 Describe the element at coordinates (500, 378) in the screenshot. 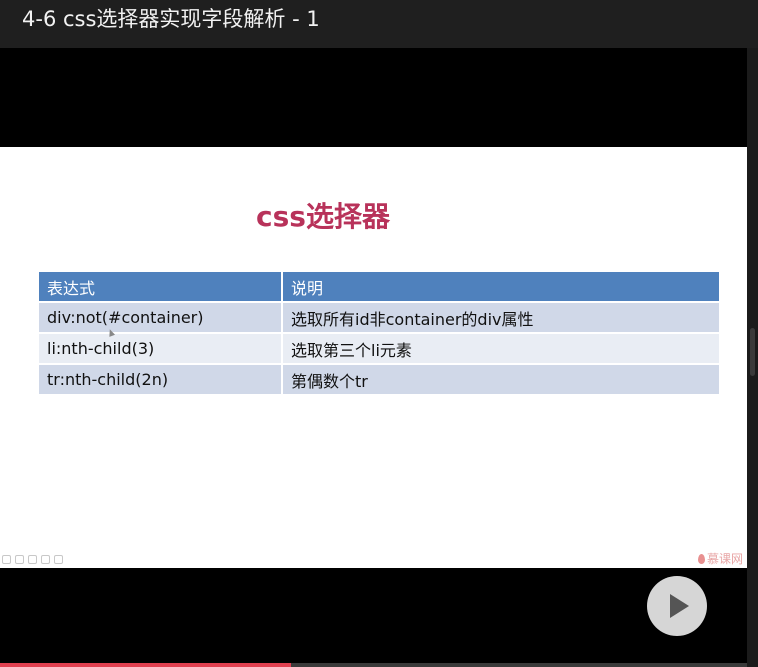

I see `table-cell-description: 第偶数个tr` at that location.